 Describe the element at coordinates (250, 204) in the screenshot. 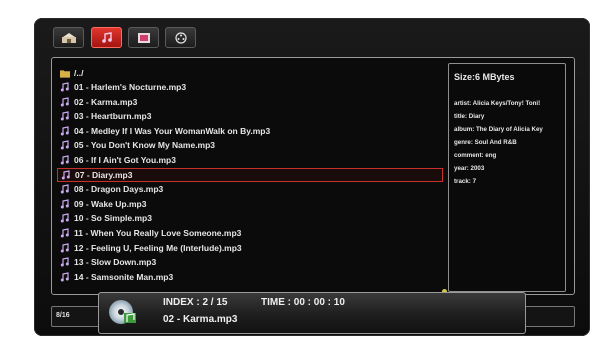

I see `track-item: 09 - Wake Up.mp3` at that location.